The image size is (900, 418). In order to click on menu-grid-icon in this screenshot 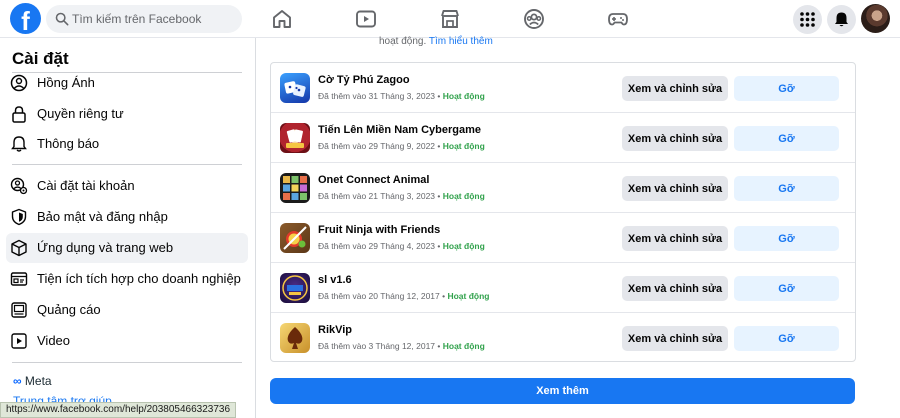, I will do `click(807, 19)`.